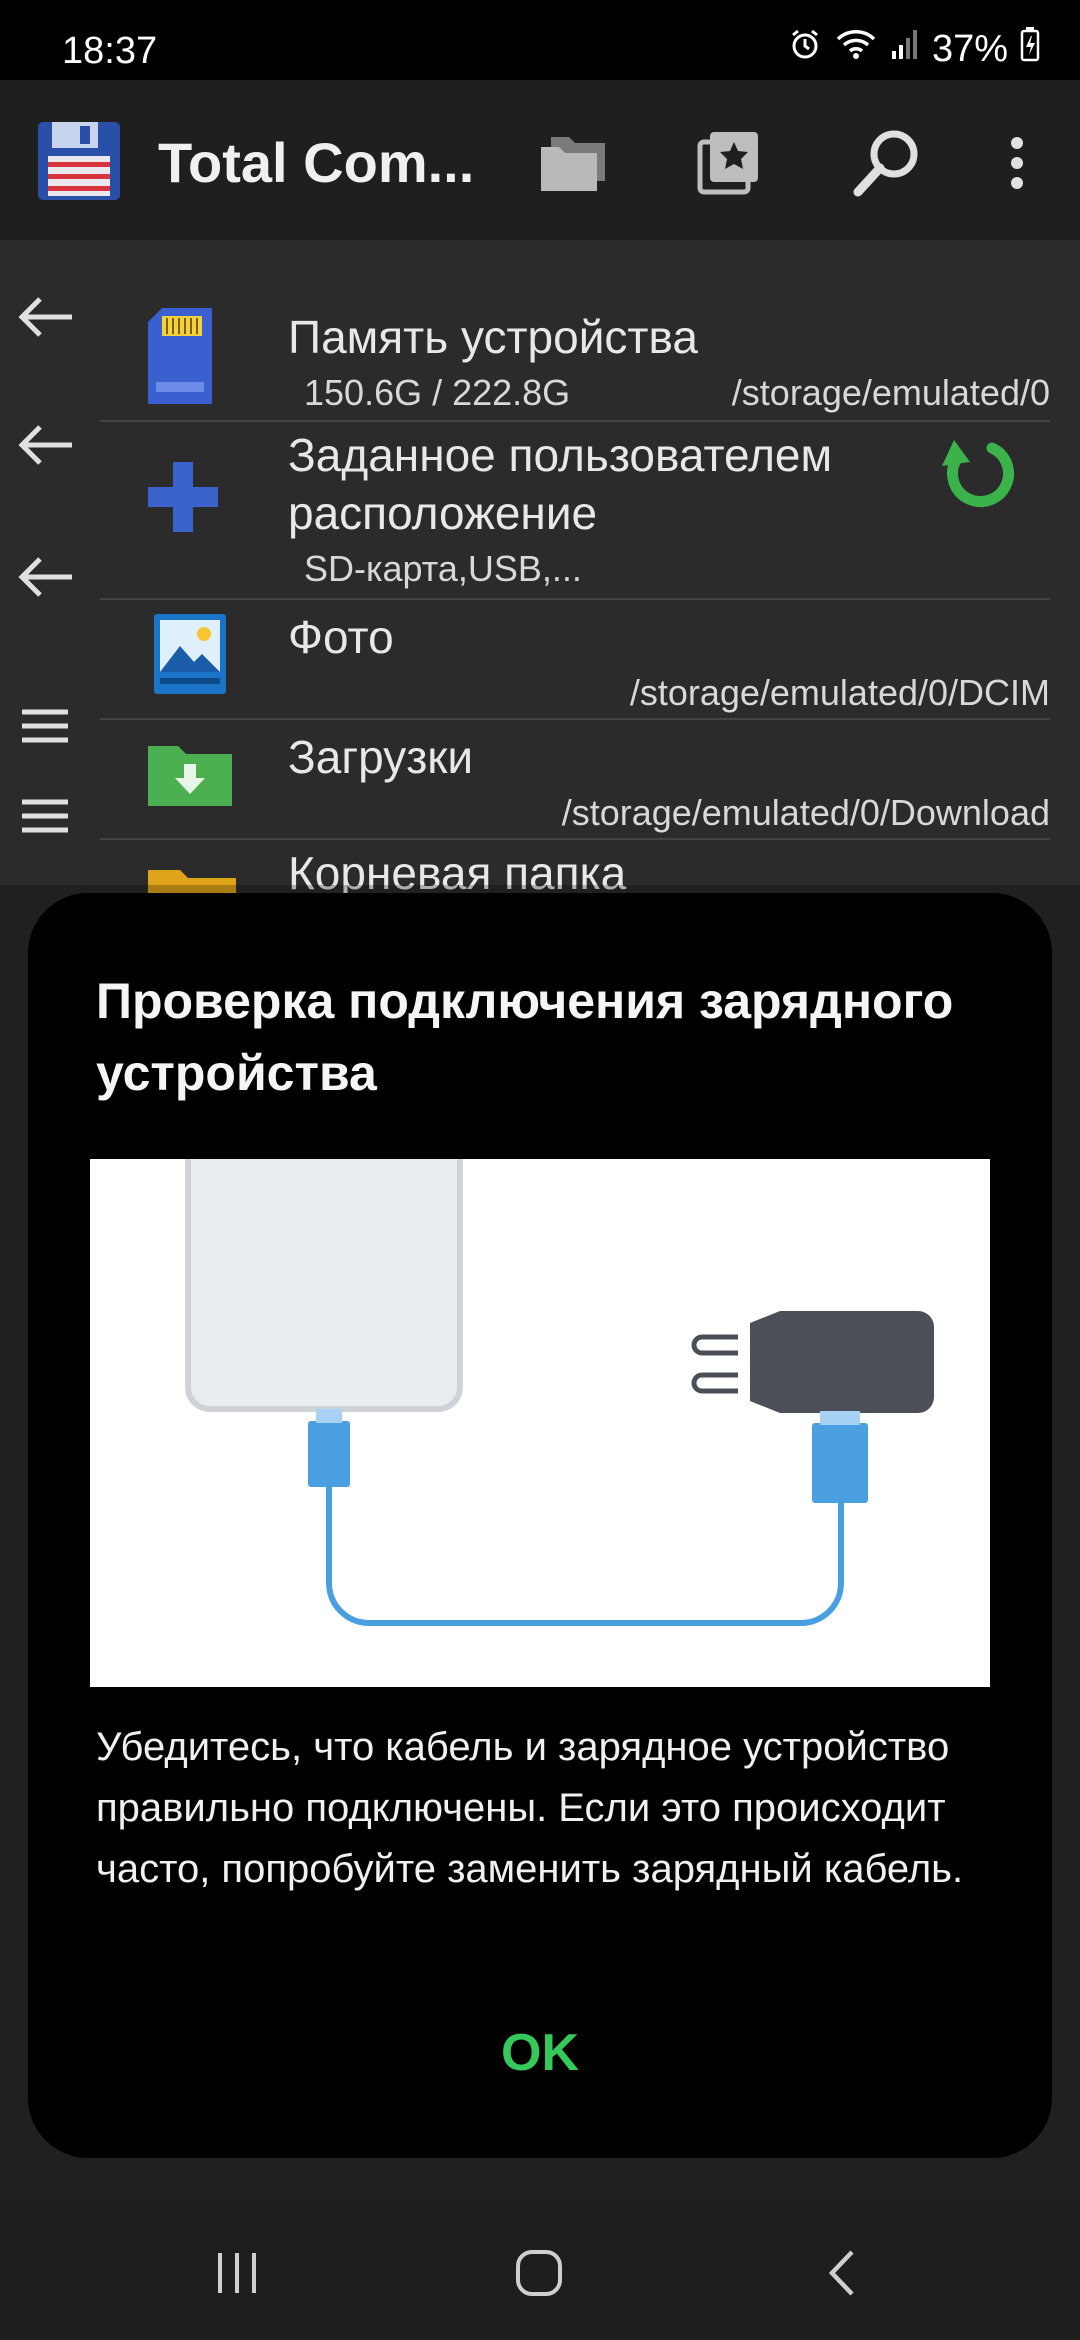  What do you see at coordinates (493, 337) in the screenshot?
I see `location-title: Память устройства` at bounding box center [493, 337].